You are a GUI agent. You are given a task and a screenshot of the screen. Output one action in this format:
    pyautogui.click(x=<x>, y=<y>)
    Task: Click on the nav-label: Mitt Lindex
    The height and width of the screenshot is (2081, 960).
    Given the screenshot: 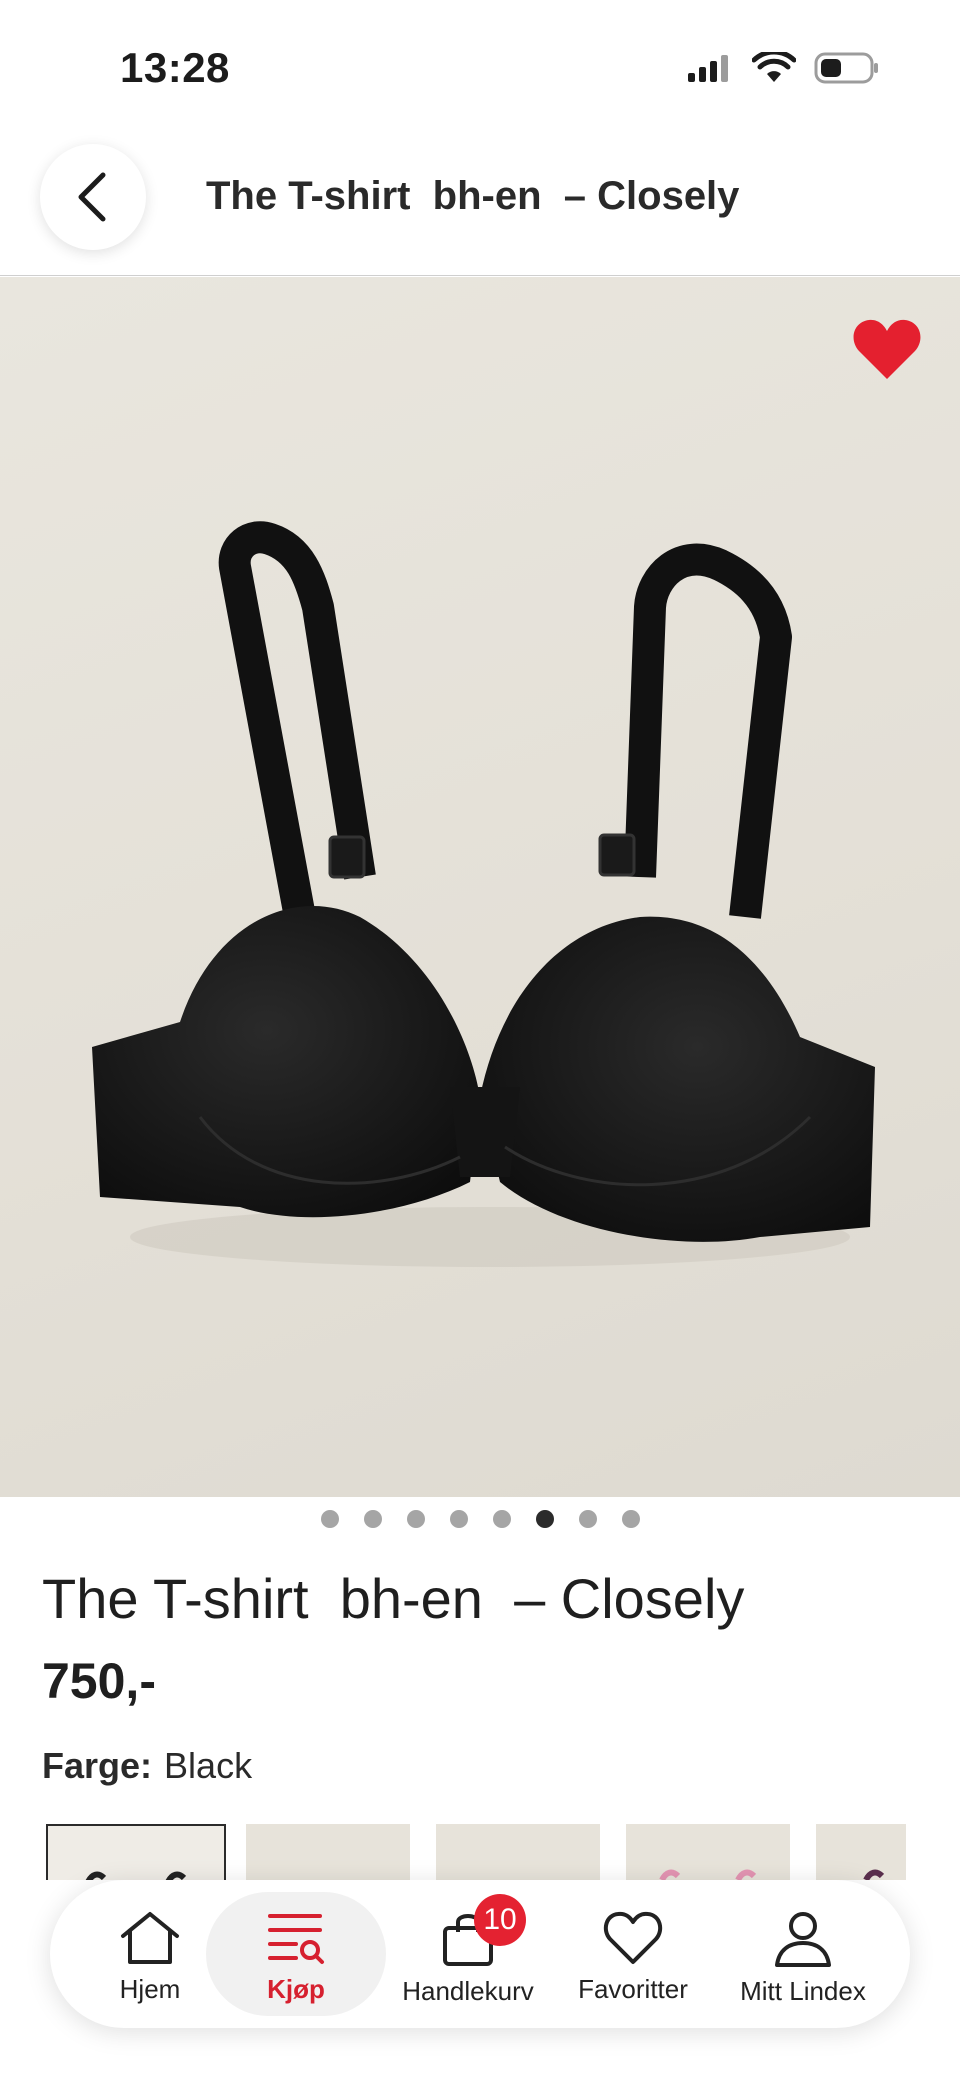 What is the action you would take?
    pyautogui.click(x=803, y=1991)
    